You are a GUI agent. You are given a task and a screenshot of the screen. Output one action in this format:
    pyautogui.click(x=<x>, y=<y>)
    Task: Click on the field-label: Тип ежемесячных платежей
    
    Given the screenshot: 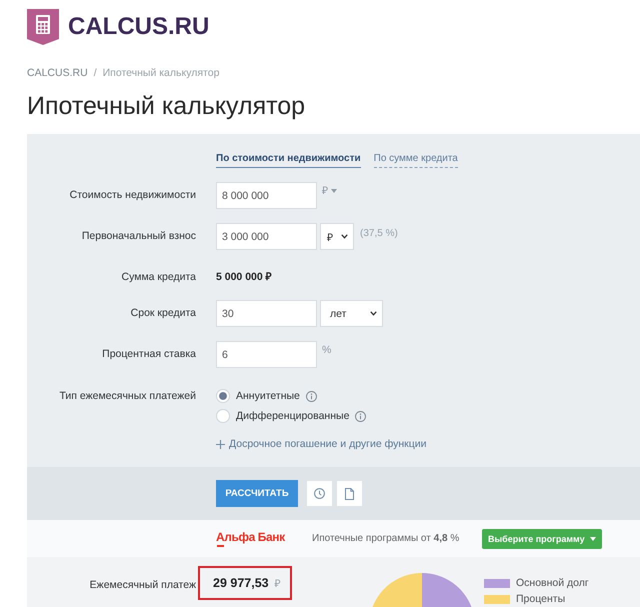 What is the action you would take?
    pyautogui.click(x=127, y=396)
    